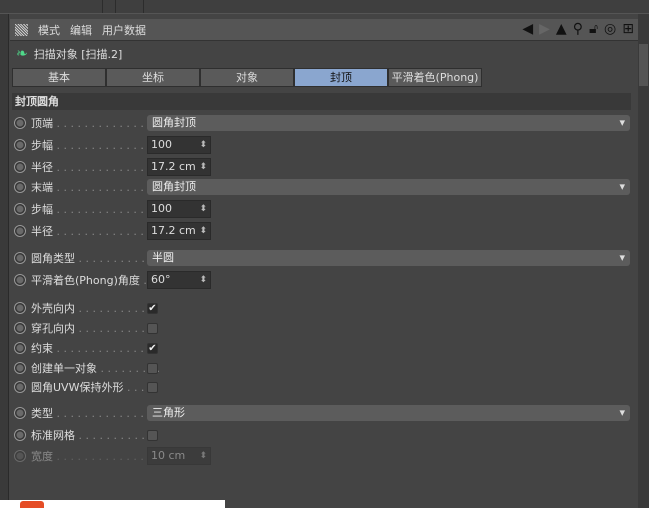 This screenshot has height=508, width=649. I want to click on tab-phong: 平滑着色(Phong), so click(435, 77).